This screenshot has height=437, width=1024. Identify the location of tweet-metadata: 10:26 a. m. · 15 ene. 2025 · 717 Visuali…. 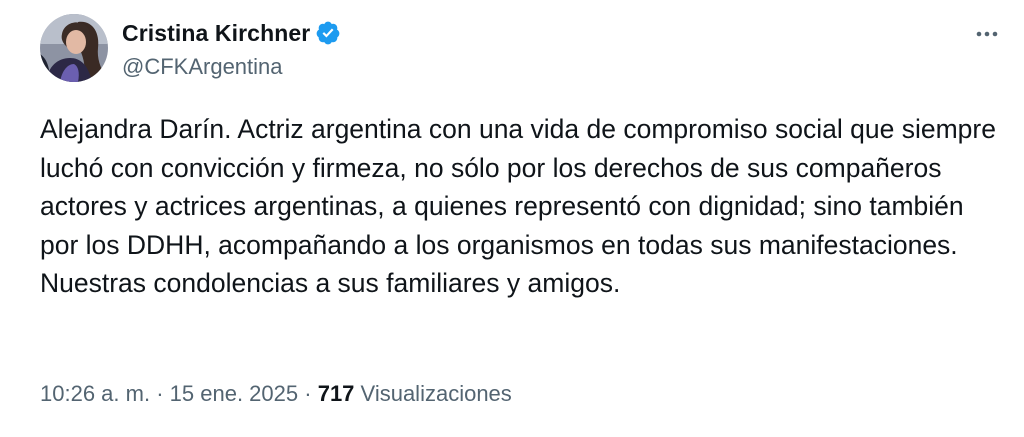
(276, 394).